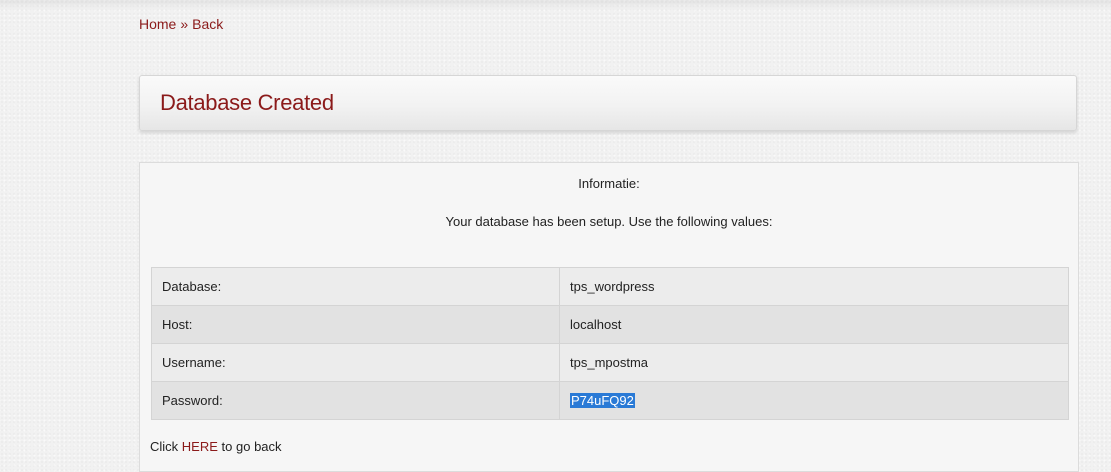  I want to click on username-value: tps_mpostma, so click(814, 362).